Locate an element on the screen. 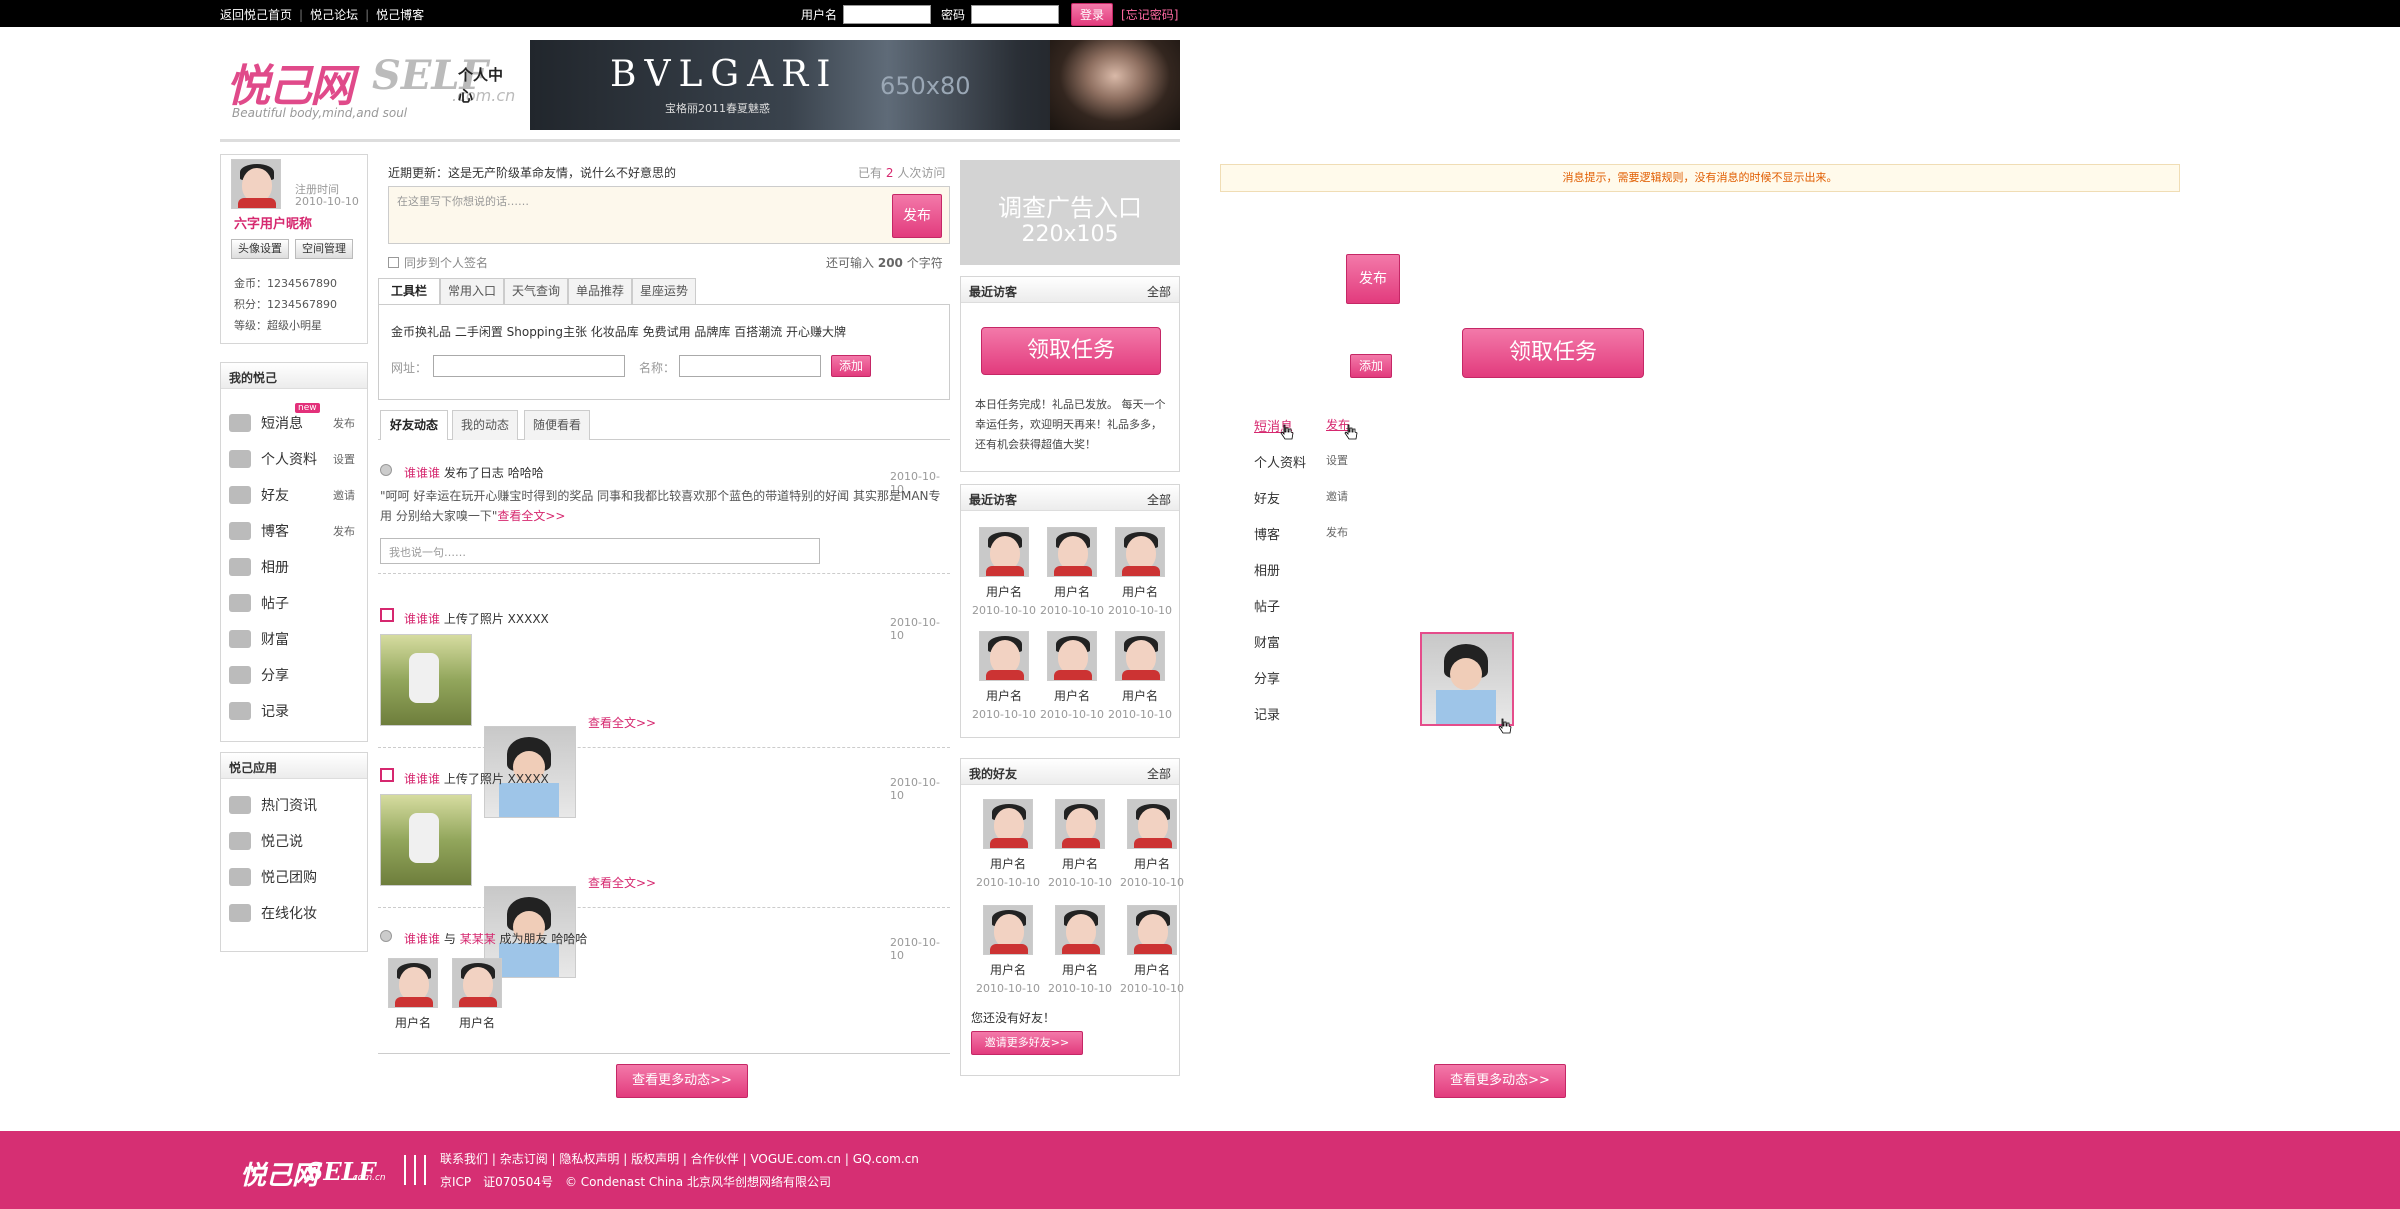 The image size is (2400, 1209). space-manage-button: 空间管理 is located at coordinates (324, 249).